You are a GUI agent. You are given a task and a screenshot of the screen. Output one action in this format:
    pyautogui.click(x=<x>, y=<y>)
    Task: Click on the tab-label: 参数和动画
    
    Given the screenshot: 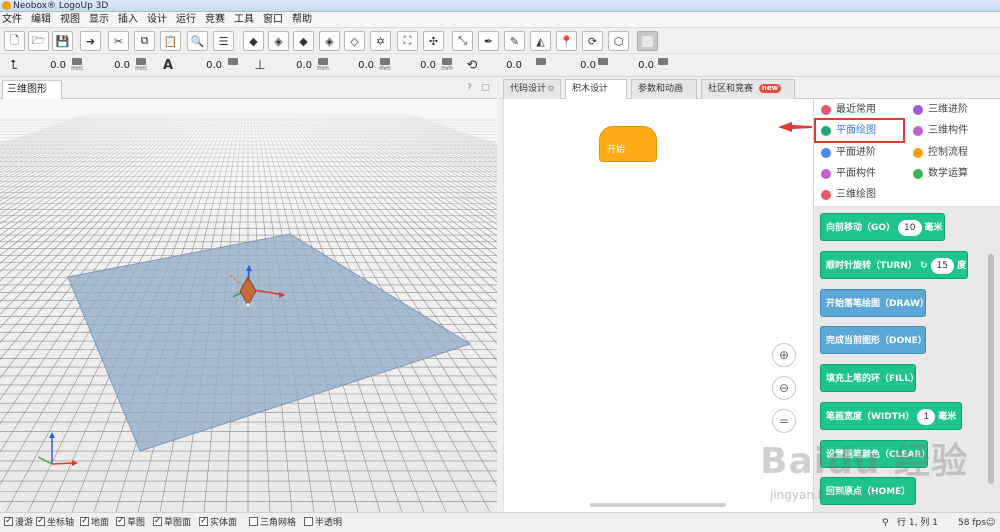 What is the action you would take?
    pyautogui.click(x=661, y=89)
    